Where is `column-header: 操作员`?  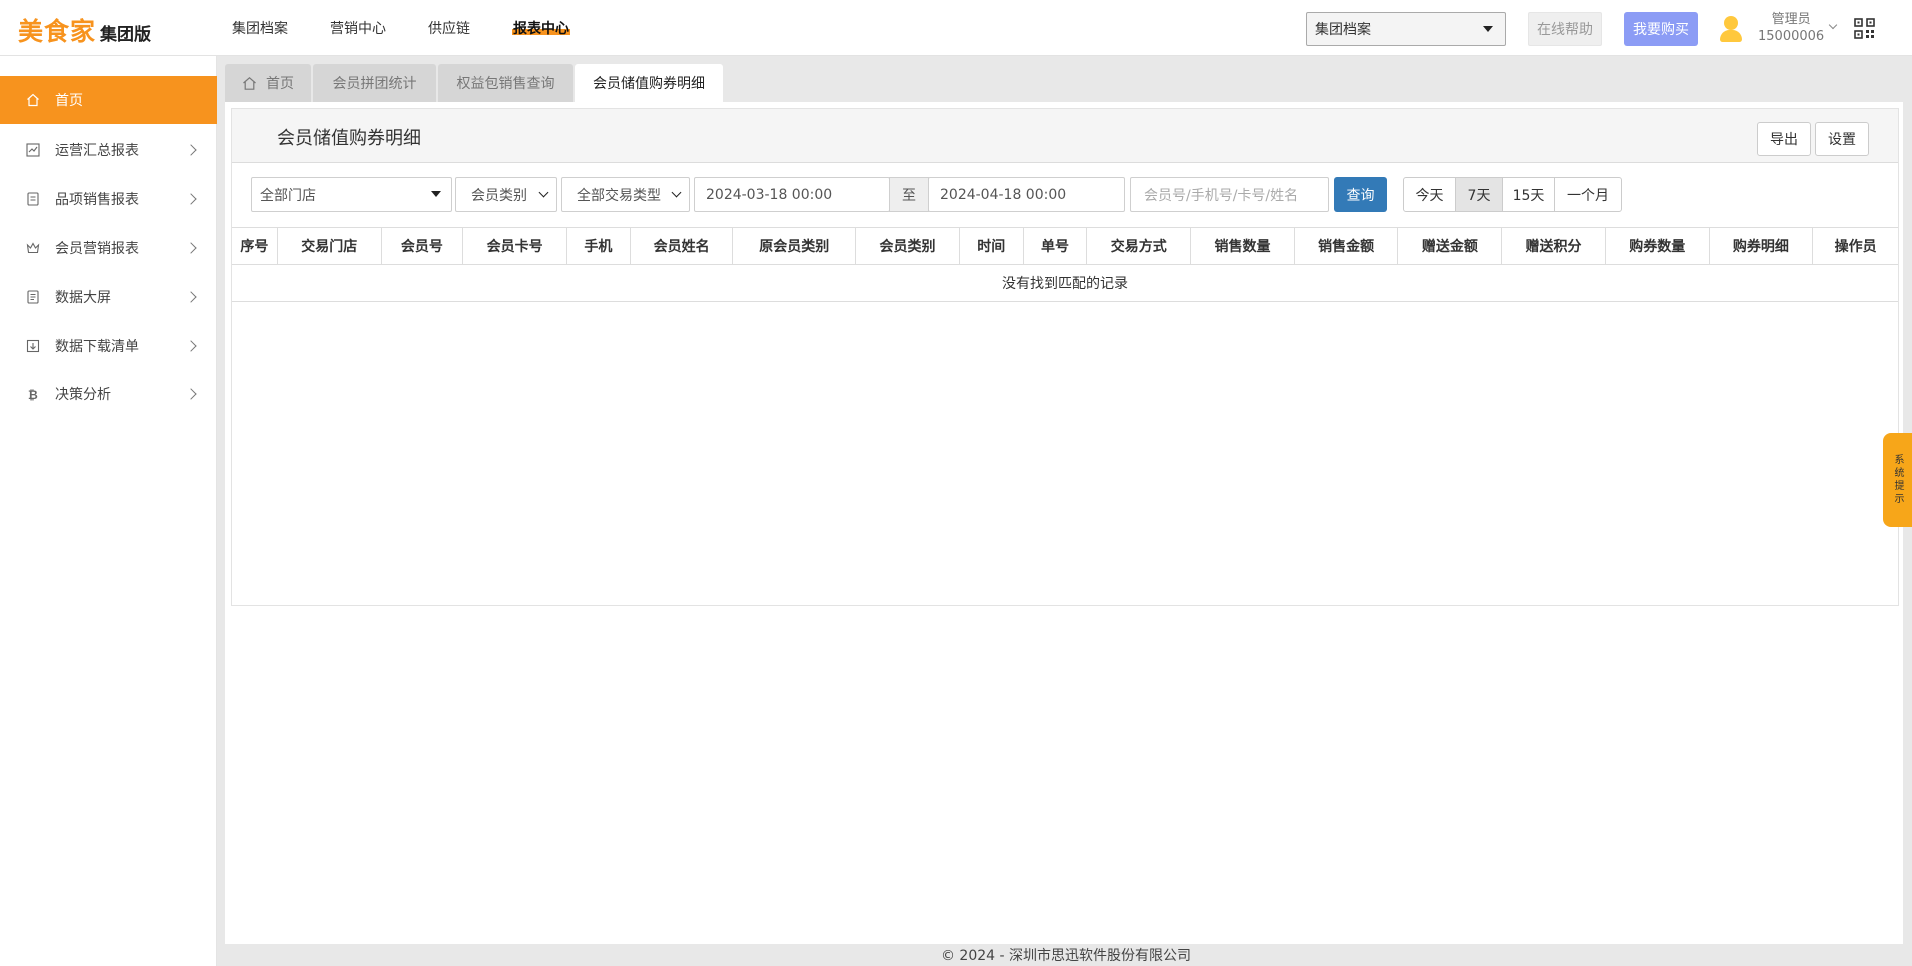 column-header: 操作员 is located at coordinates (1855, 246).